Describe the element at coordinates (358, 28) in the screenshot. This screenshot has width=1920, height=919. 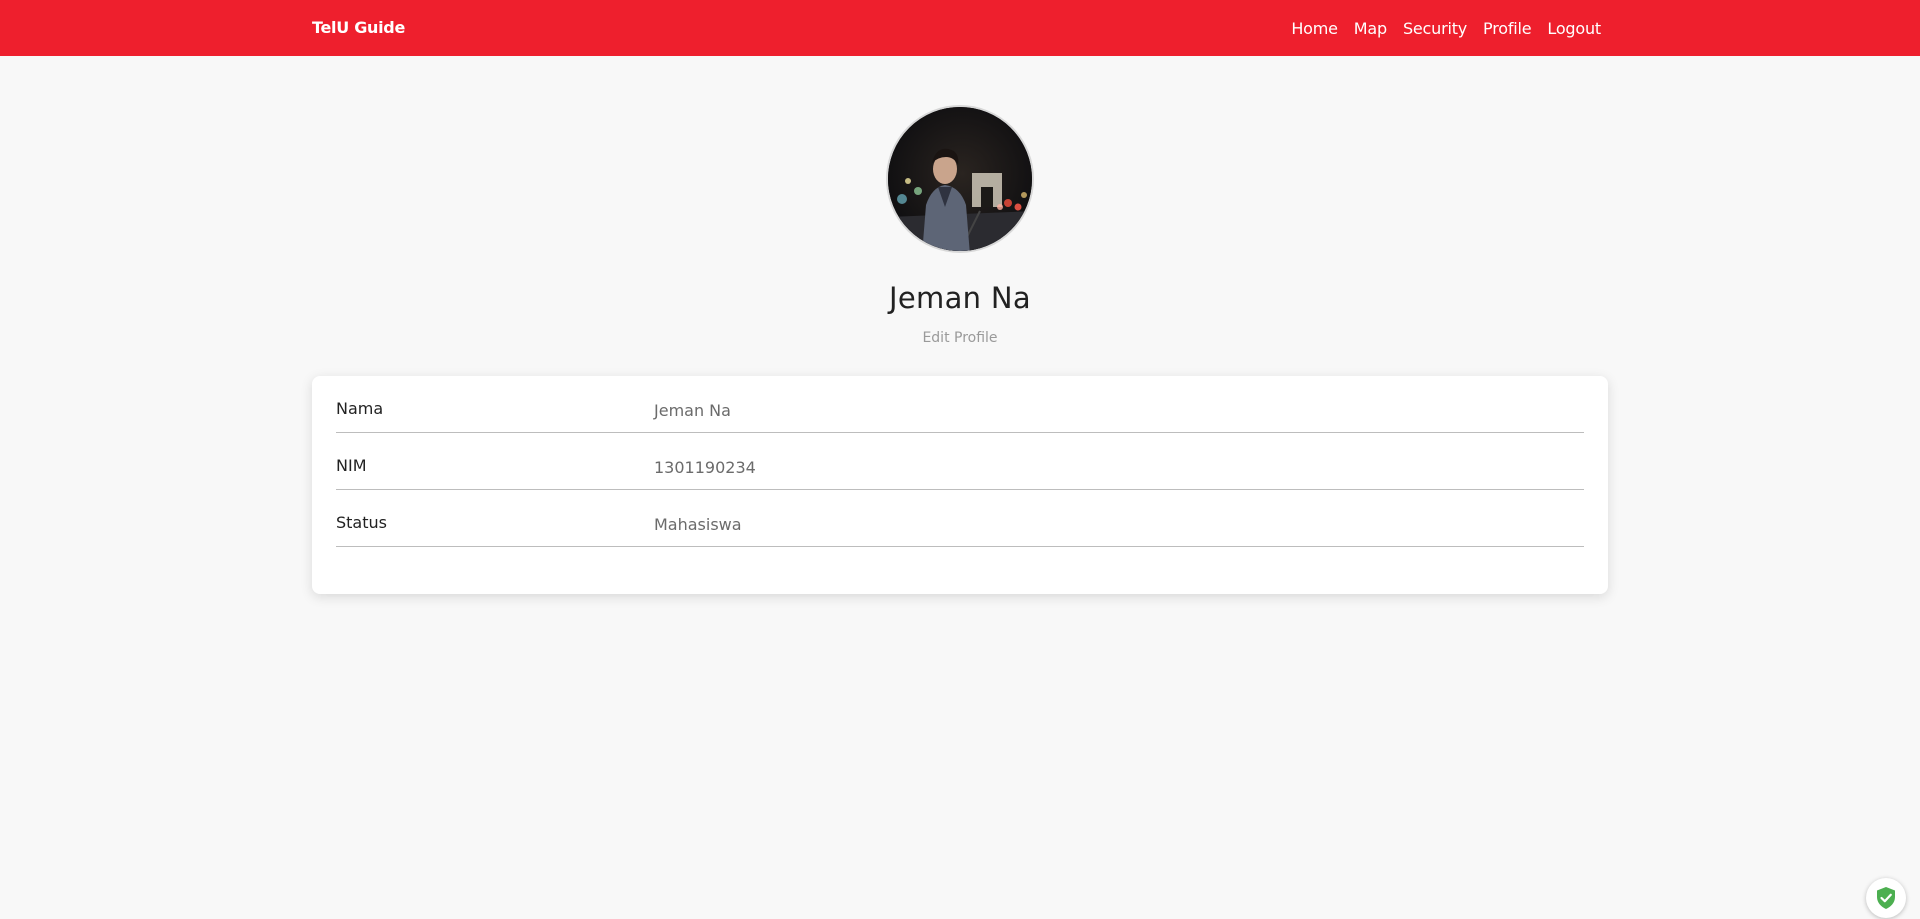
I see `brand-logo: TelU Guide` at that location.